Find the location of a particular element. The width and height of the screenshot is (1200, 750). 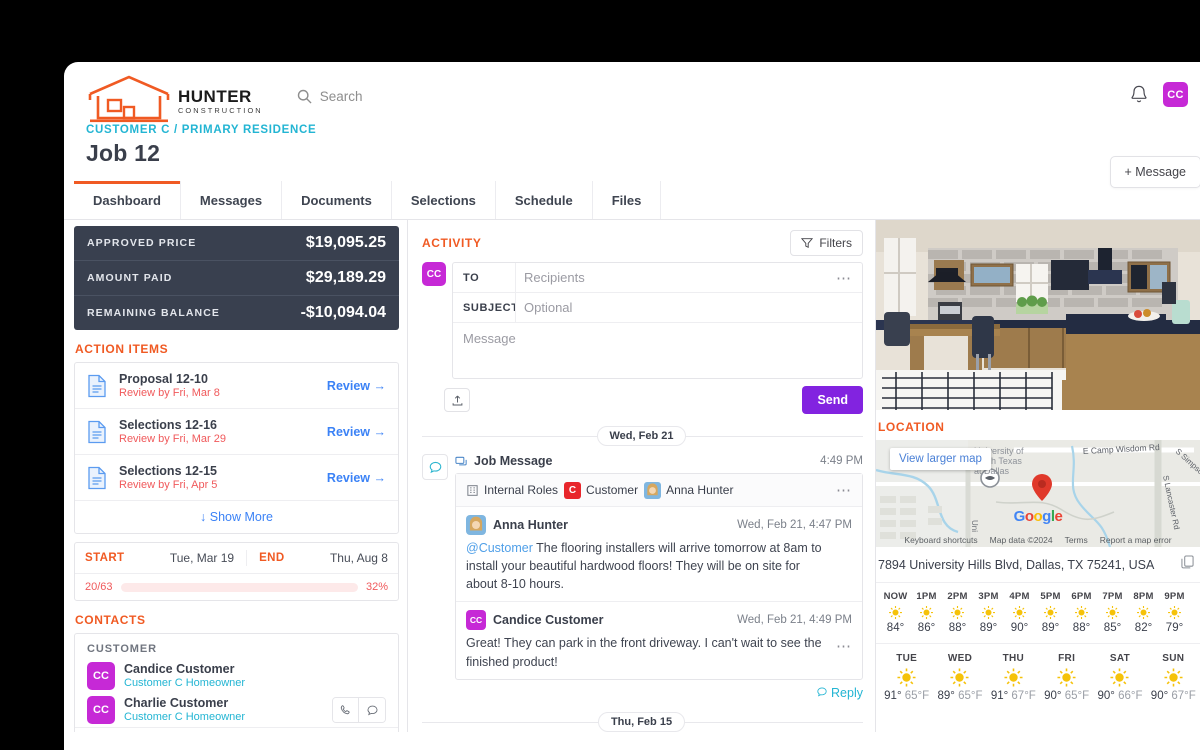

reply-button: Reply is located at coordinates (659, 695).